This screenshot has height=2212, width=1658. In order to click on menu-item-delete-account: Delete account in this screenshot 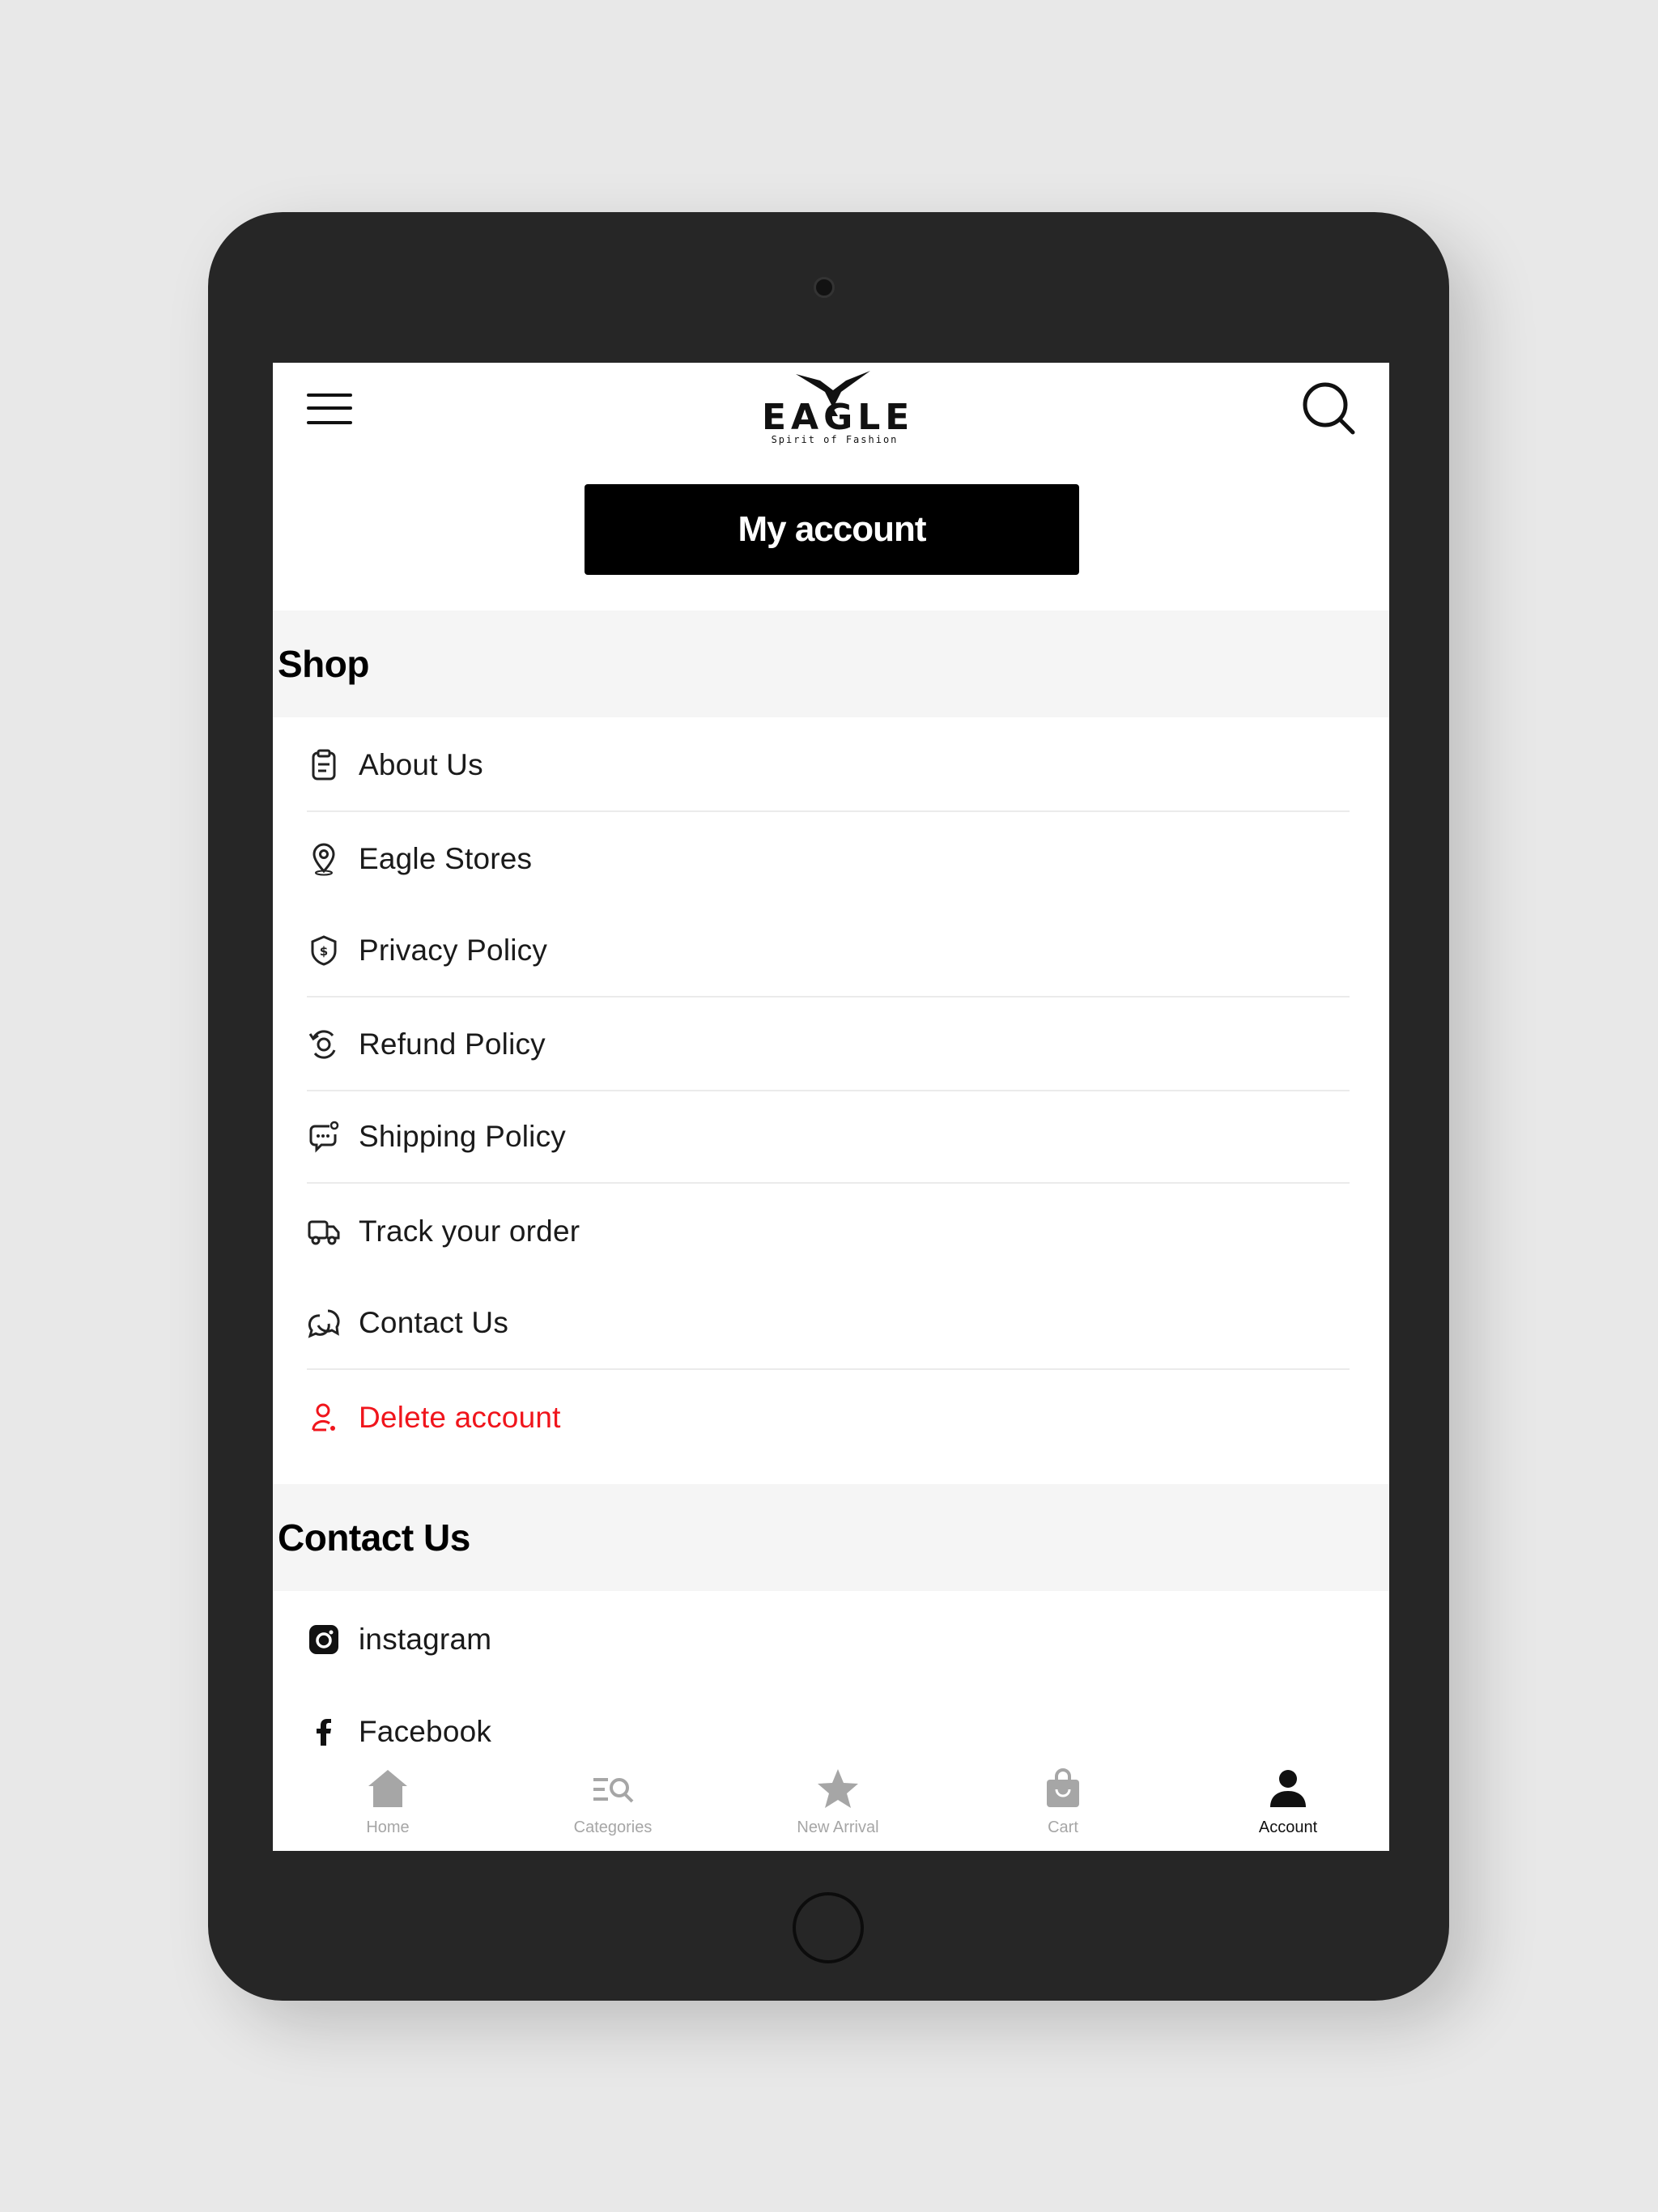, I will do `click(828, 1418)`.